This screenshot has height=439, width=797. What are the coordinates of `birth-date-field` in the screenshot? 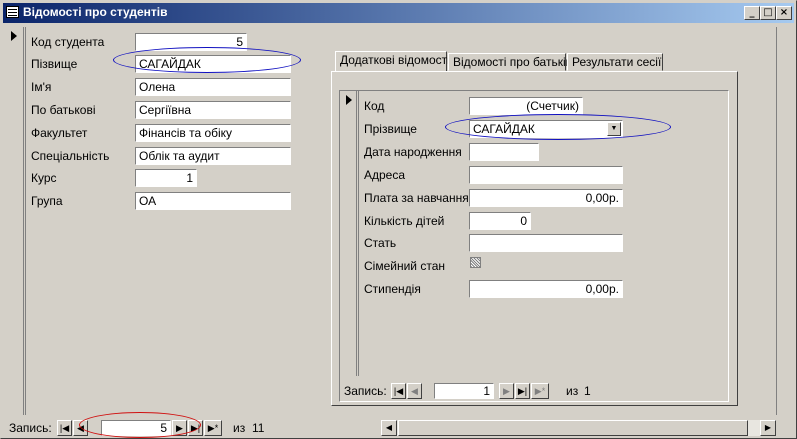 It's located at (504, 152).